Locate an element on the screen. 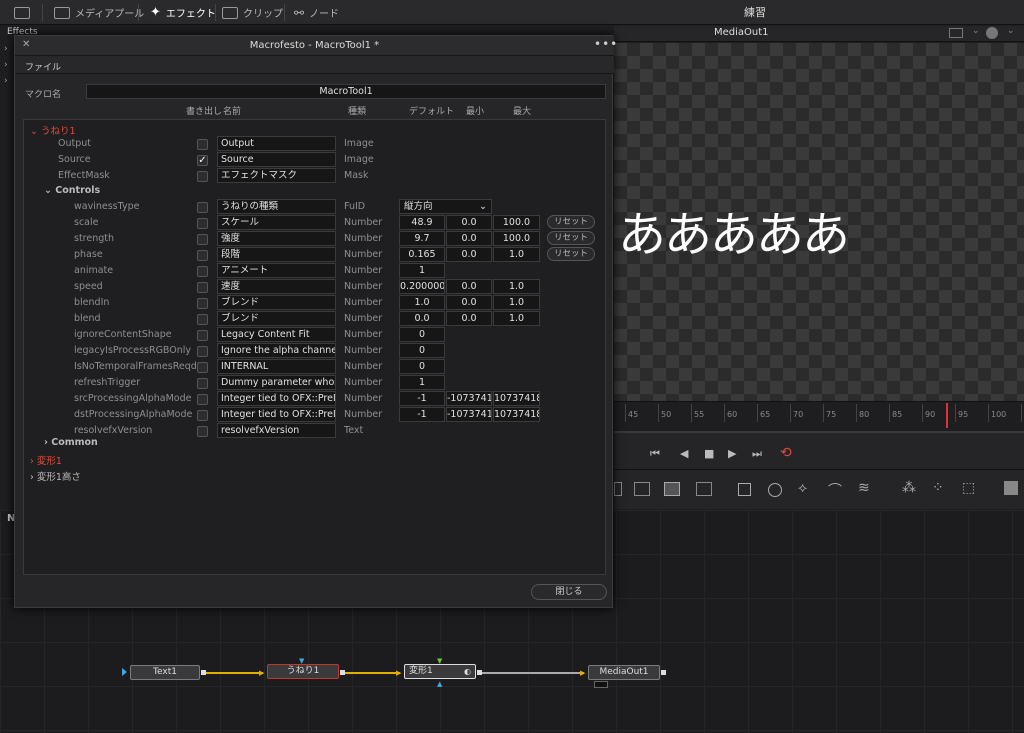  viewer-options-icon is located at coordinates (956, 33).